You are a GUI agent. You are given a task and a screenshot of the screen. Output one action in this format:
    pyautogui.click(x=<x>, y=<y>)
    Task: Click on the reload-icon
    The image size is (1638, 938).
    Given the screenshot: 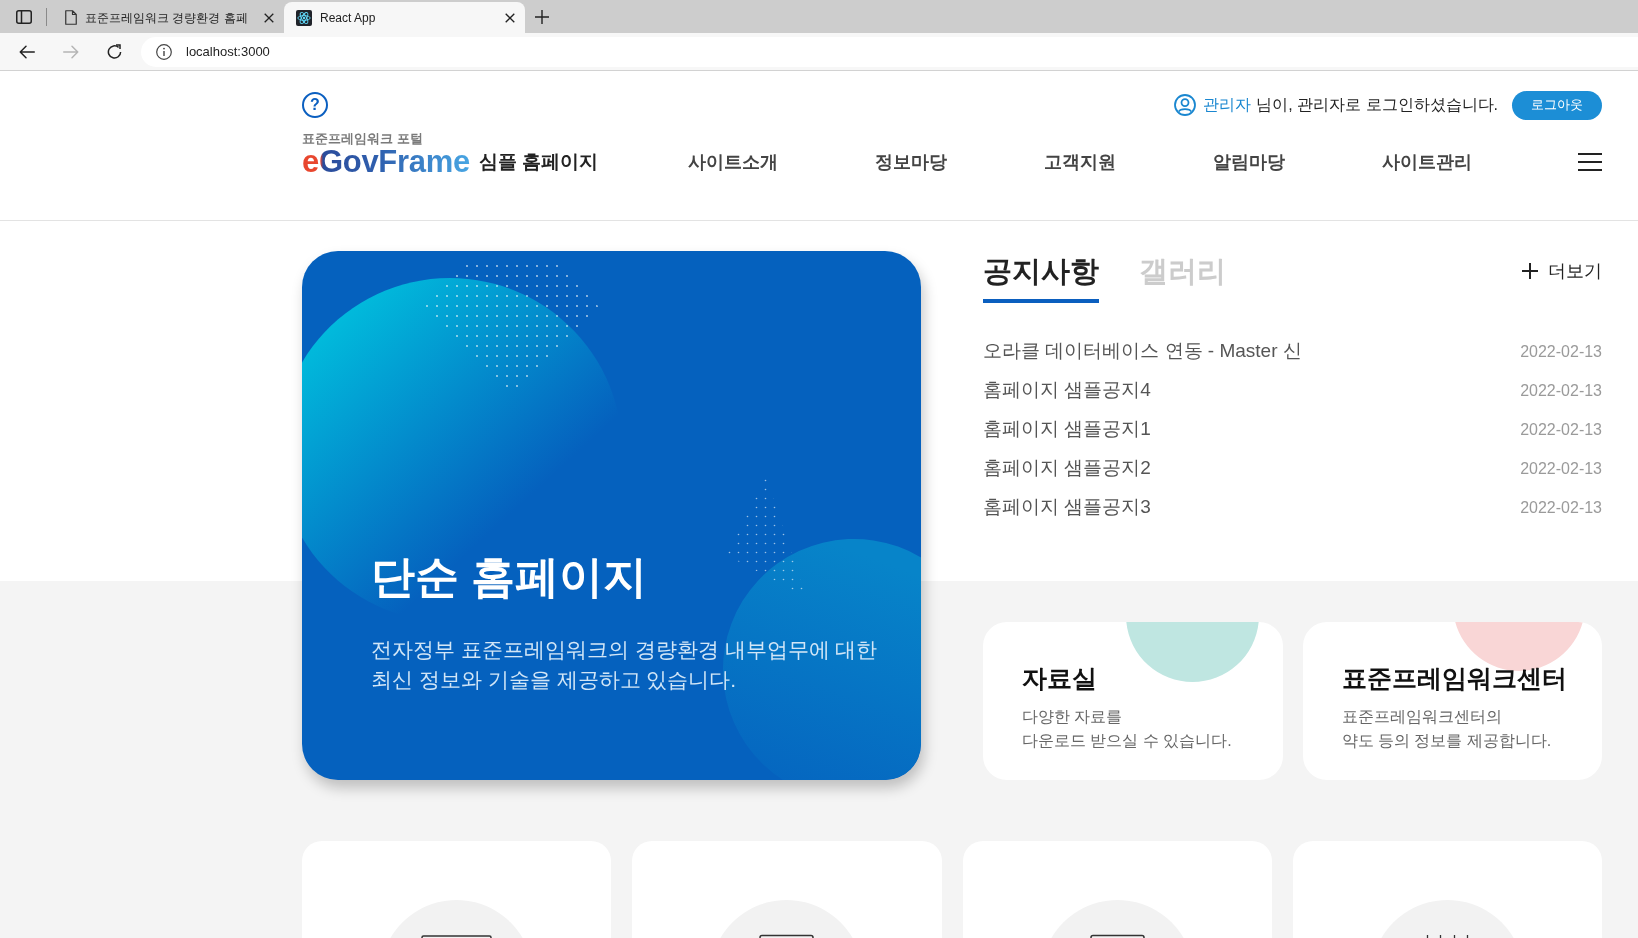 What is the action you would take?
    pyautogui.click(x=114, y=51)
    